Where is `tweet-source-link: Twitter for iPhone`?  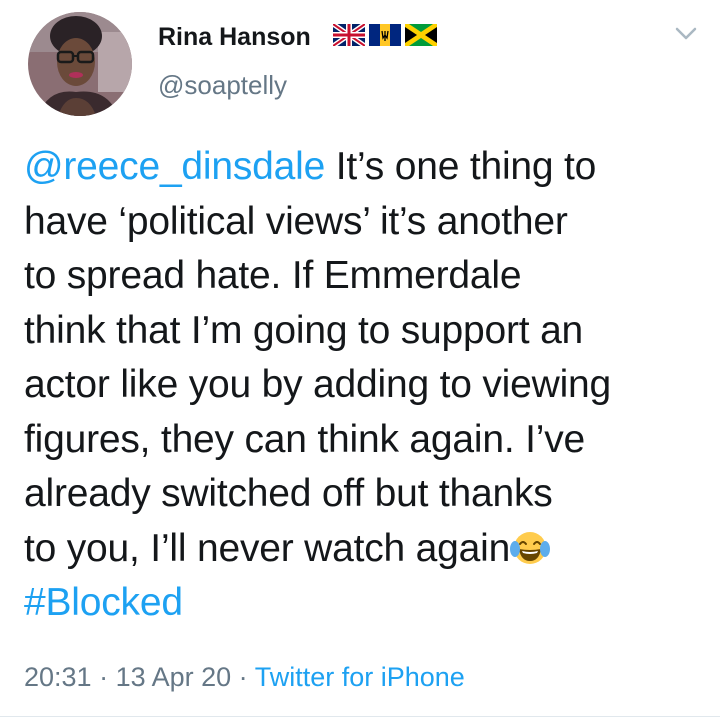 tweet-source-link: Twitter for iPhone is located at coordinates (360, 677).